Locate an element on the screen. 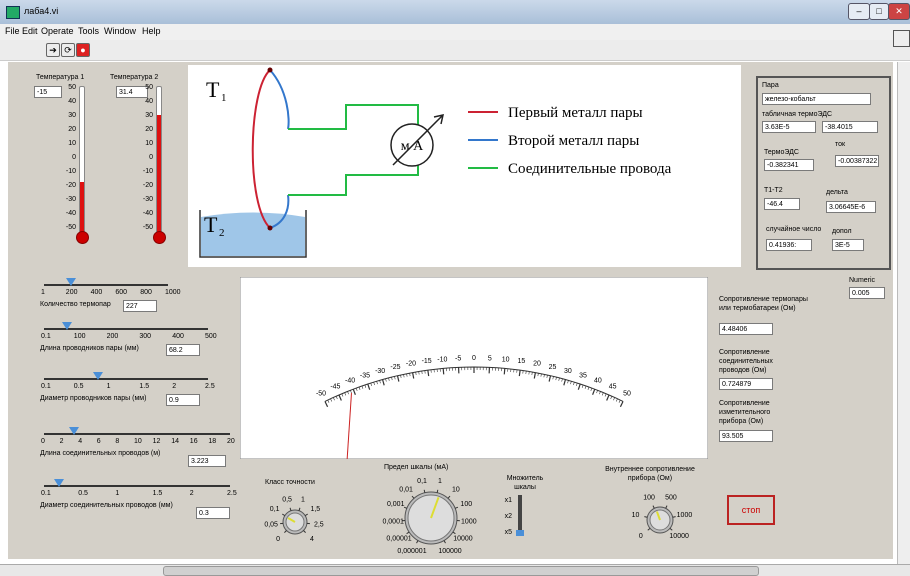 Image resolution: width=910 pixels, height=576 pixels. slider-label: Длина соединительных проводов (м) is located at coordinates (100, 453).